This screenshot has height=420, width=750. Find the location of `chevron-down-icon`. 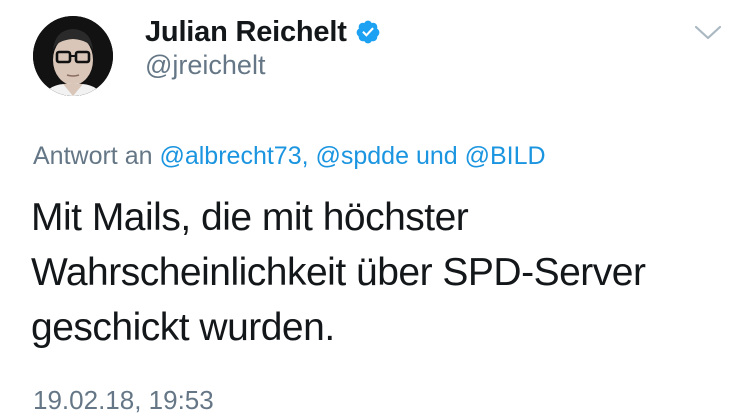

chevron-down-icon is located at coordinates (708, 33).